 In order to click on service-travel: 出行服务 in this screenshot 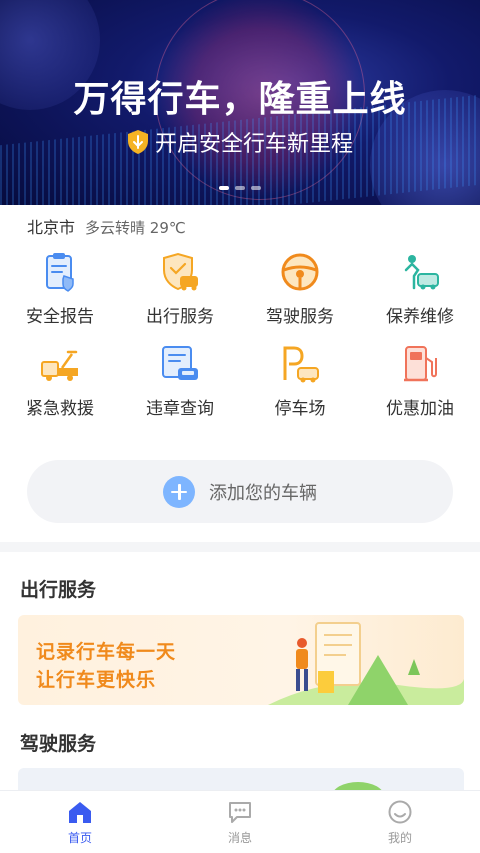, I will do `click(180, 290)`.